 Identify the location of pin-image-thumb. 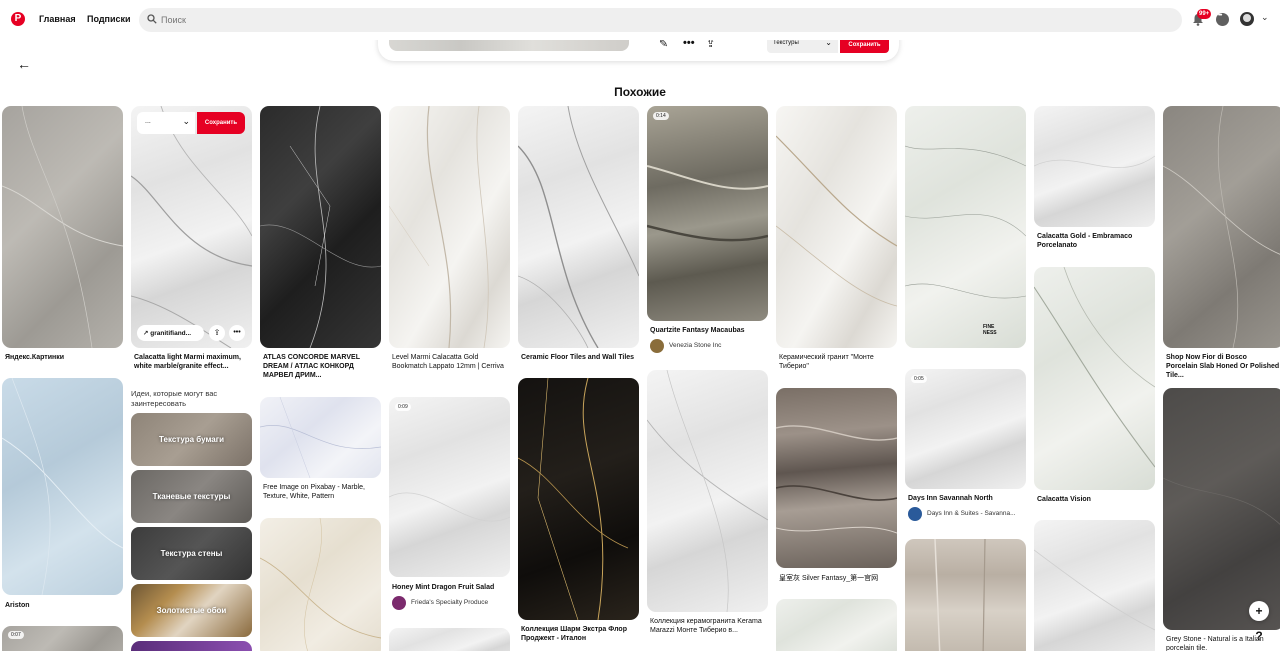
(509, 45).